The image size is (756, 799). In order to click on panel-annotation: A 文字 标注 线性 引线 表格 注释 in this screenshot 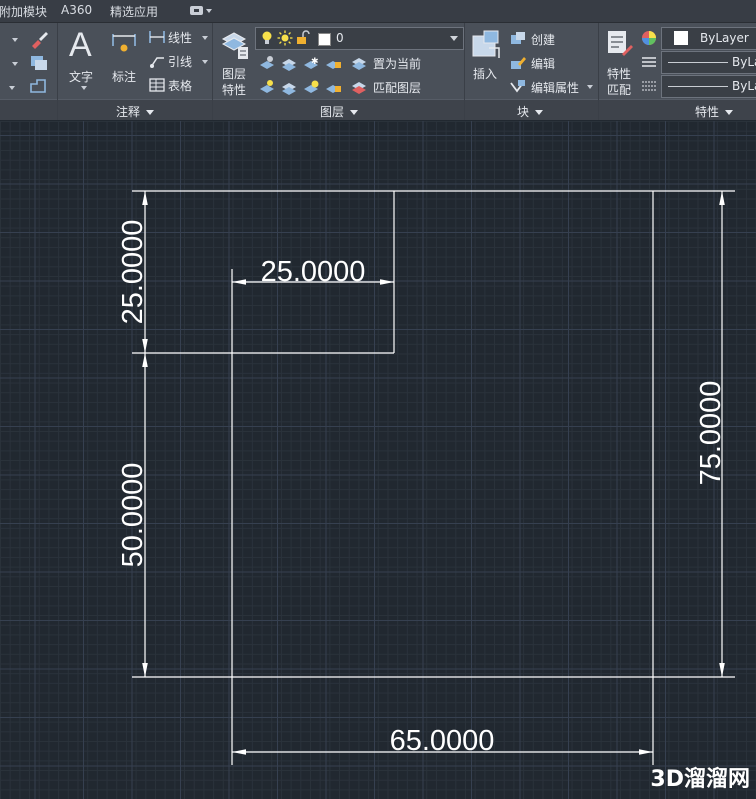, I will do `click(135, 71)`.